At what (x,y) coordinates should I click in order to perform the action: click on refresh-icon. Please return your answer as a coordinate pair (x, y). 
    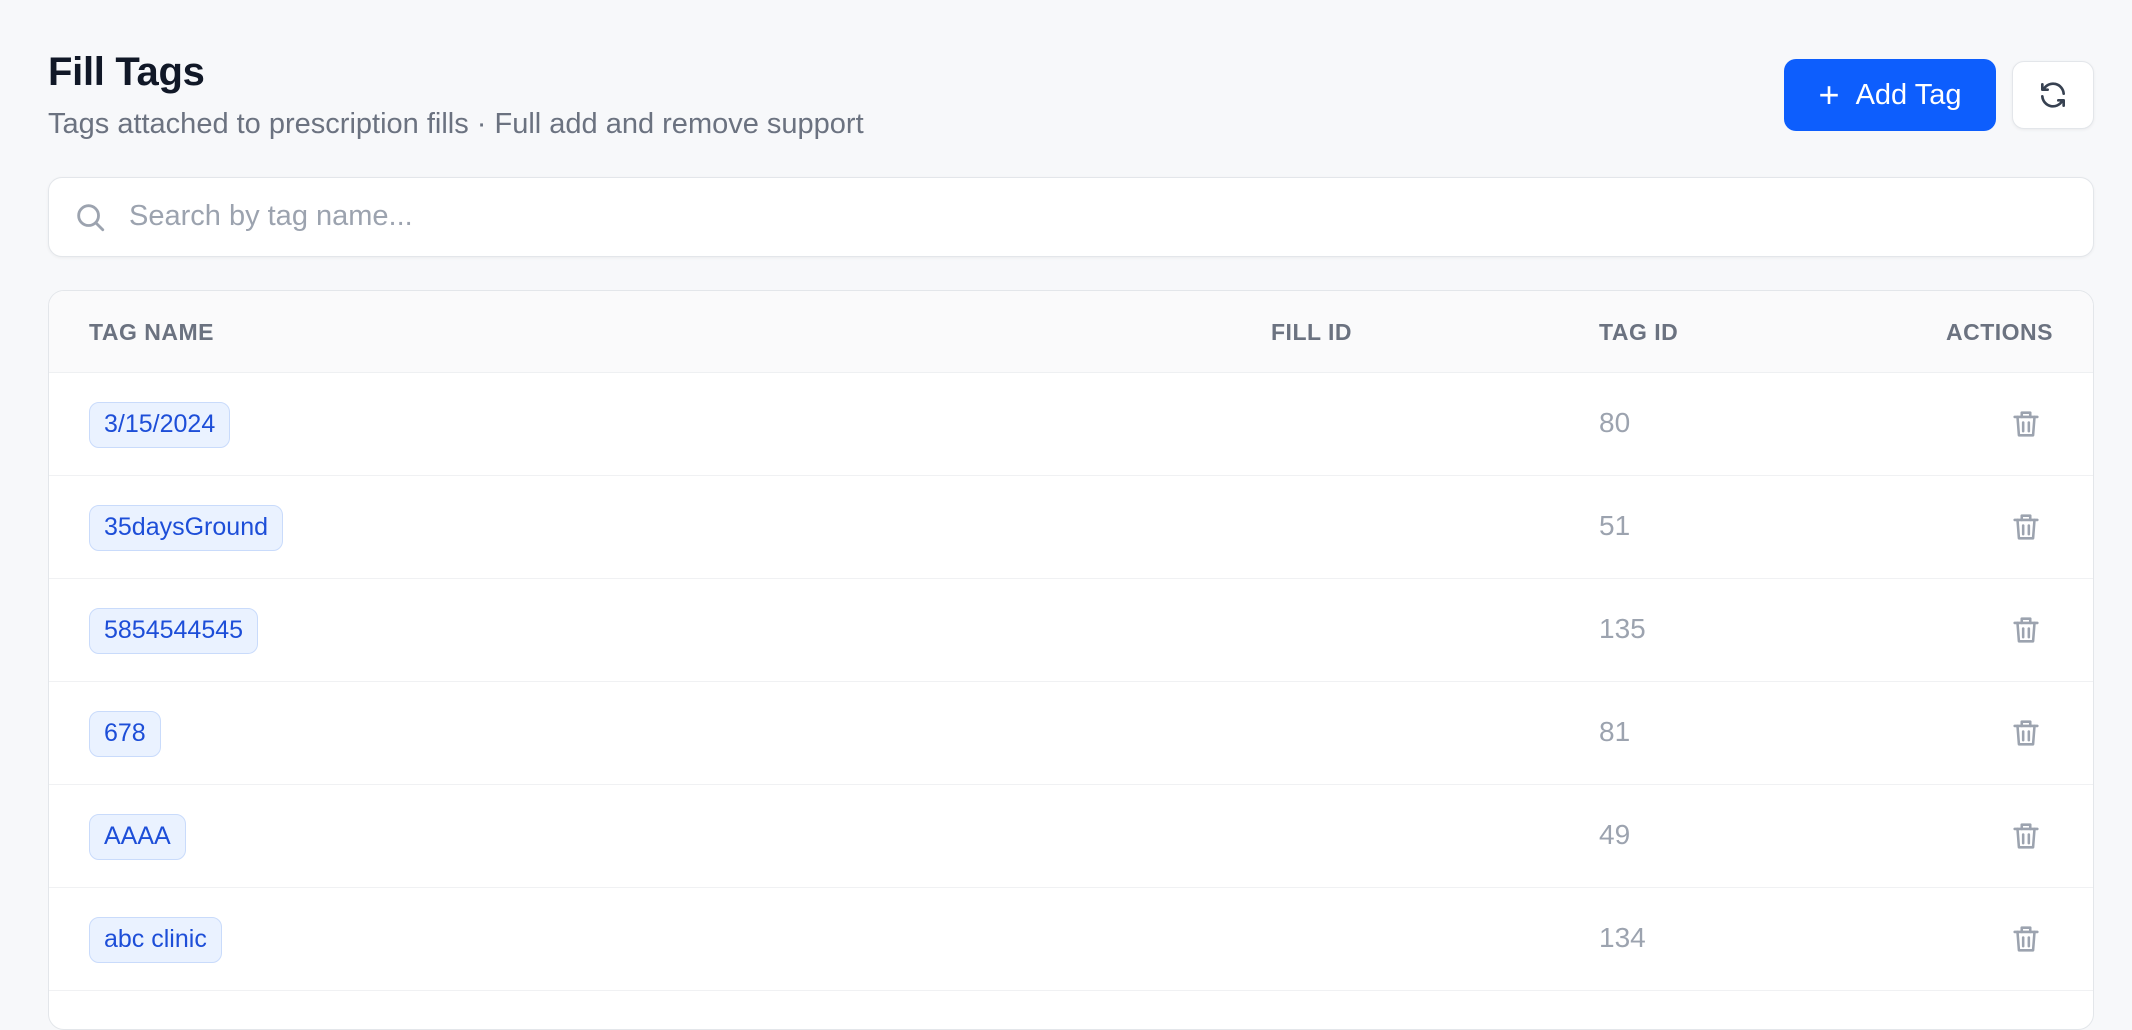
    Looking at the image, I should click on (2053, 95).